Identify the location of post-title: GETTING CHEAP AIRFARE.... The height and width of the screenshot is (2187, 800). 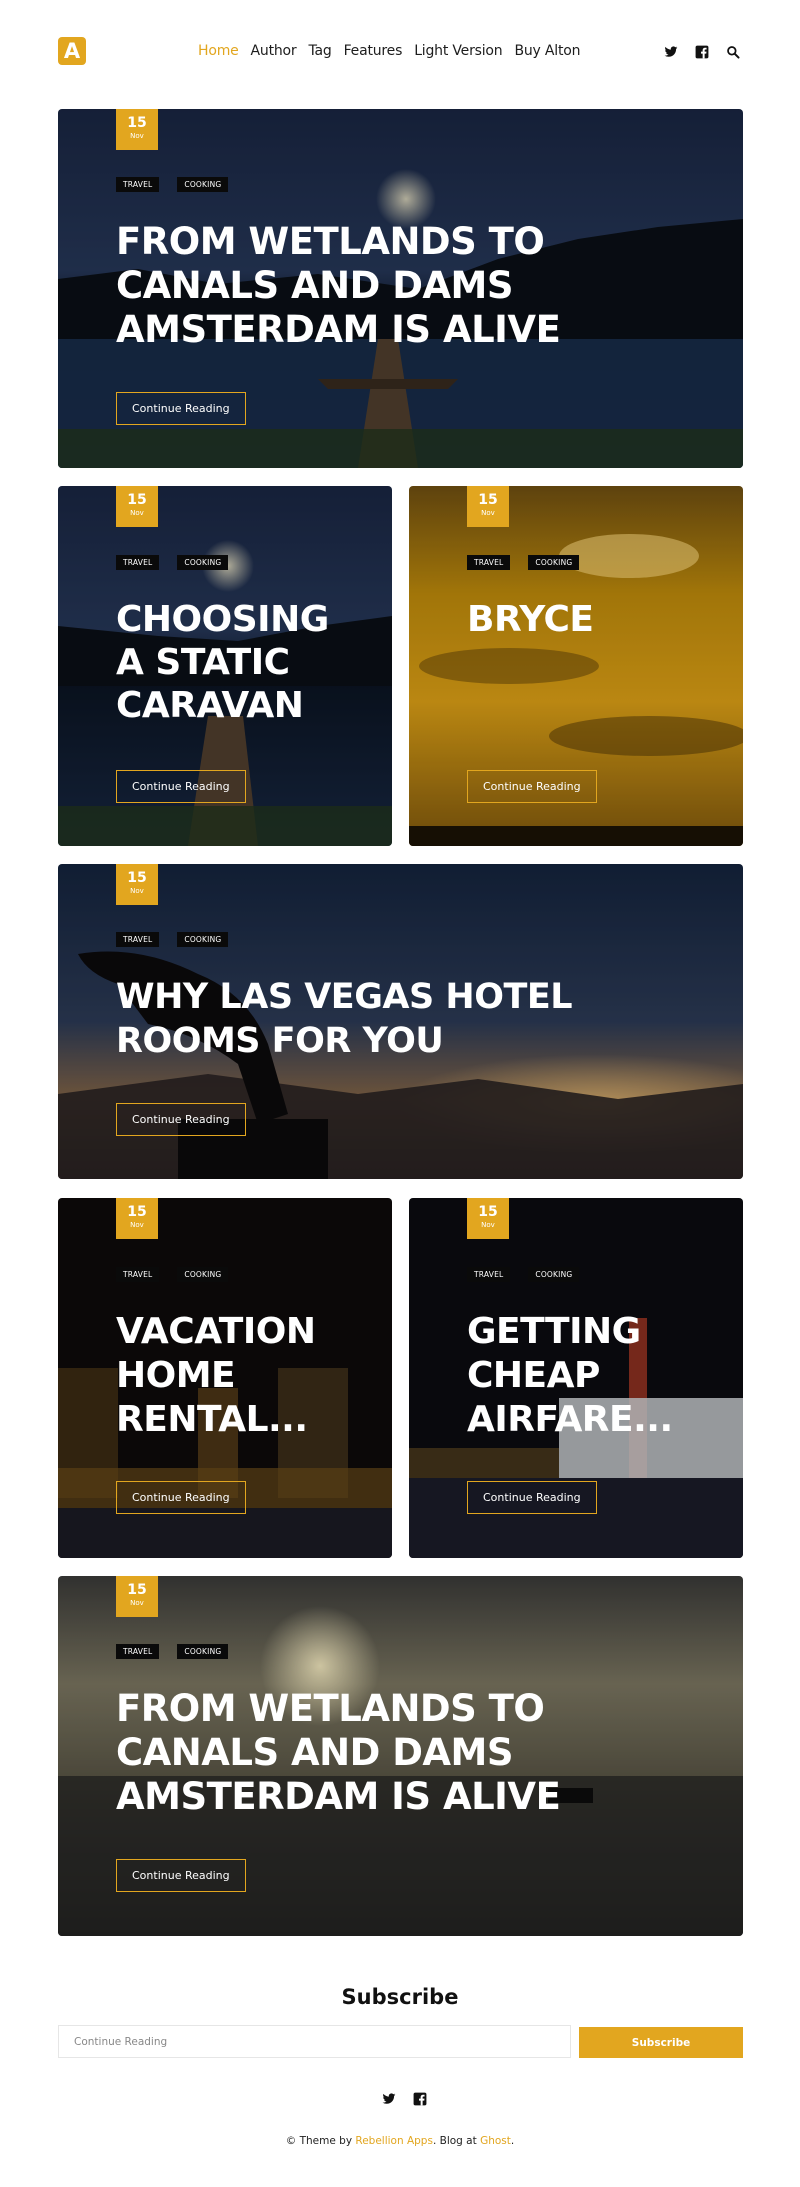
(570, 1376).